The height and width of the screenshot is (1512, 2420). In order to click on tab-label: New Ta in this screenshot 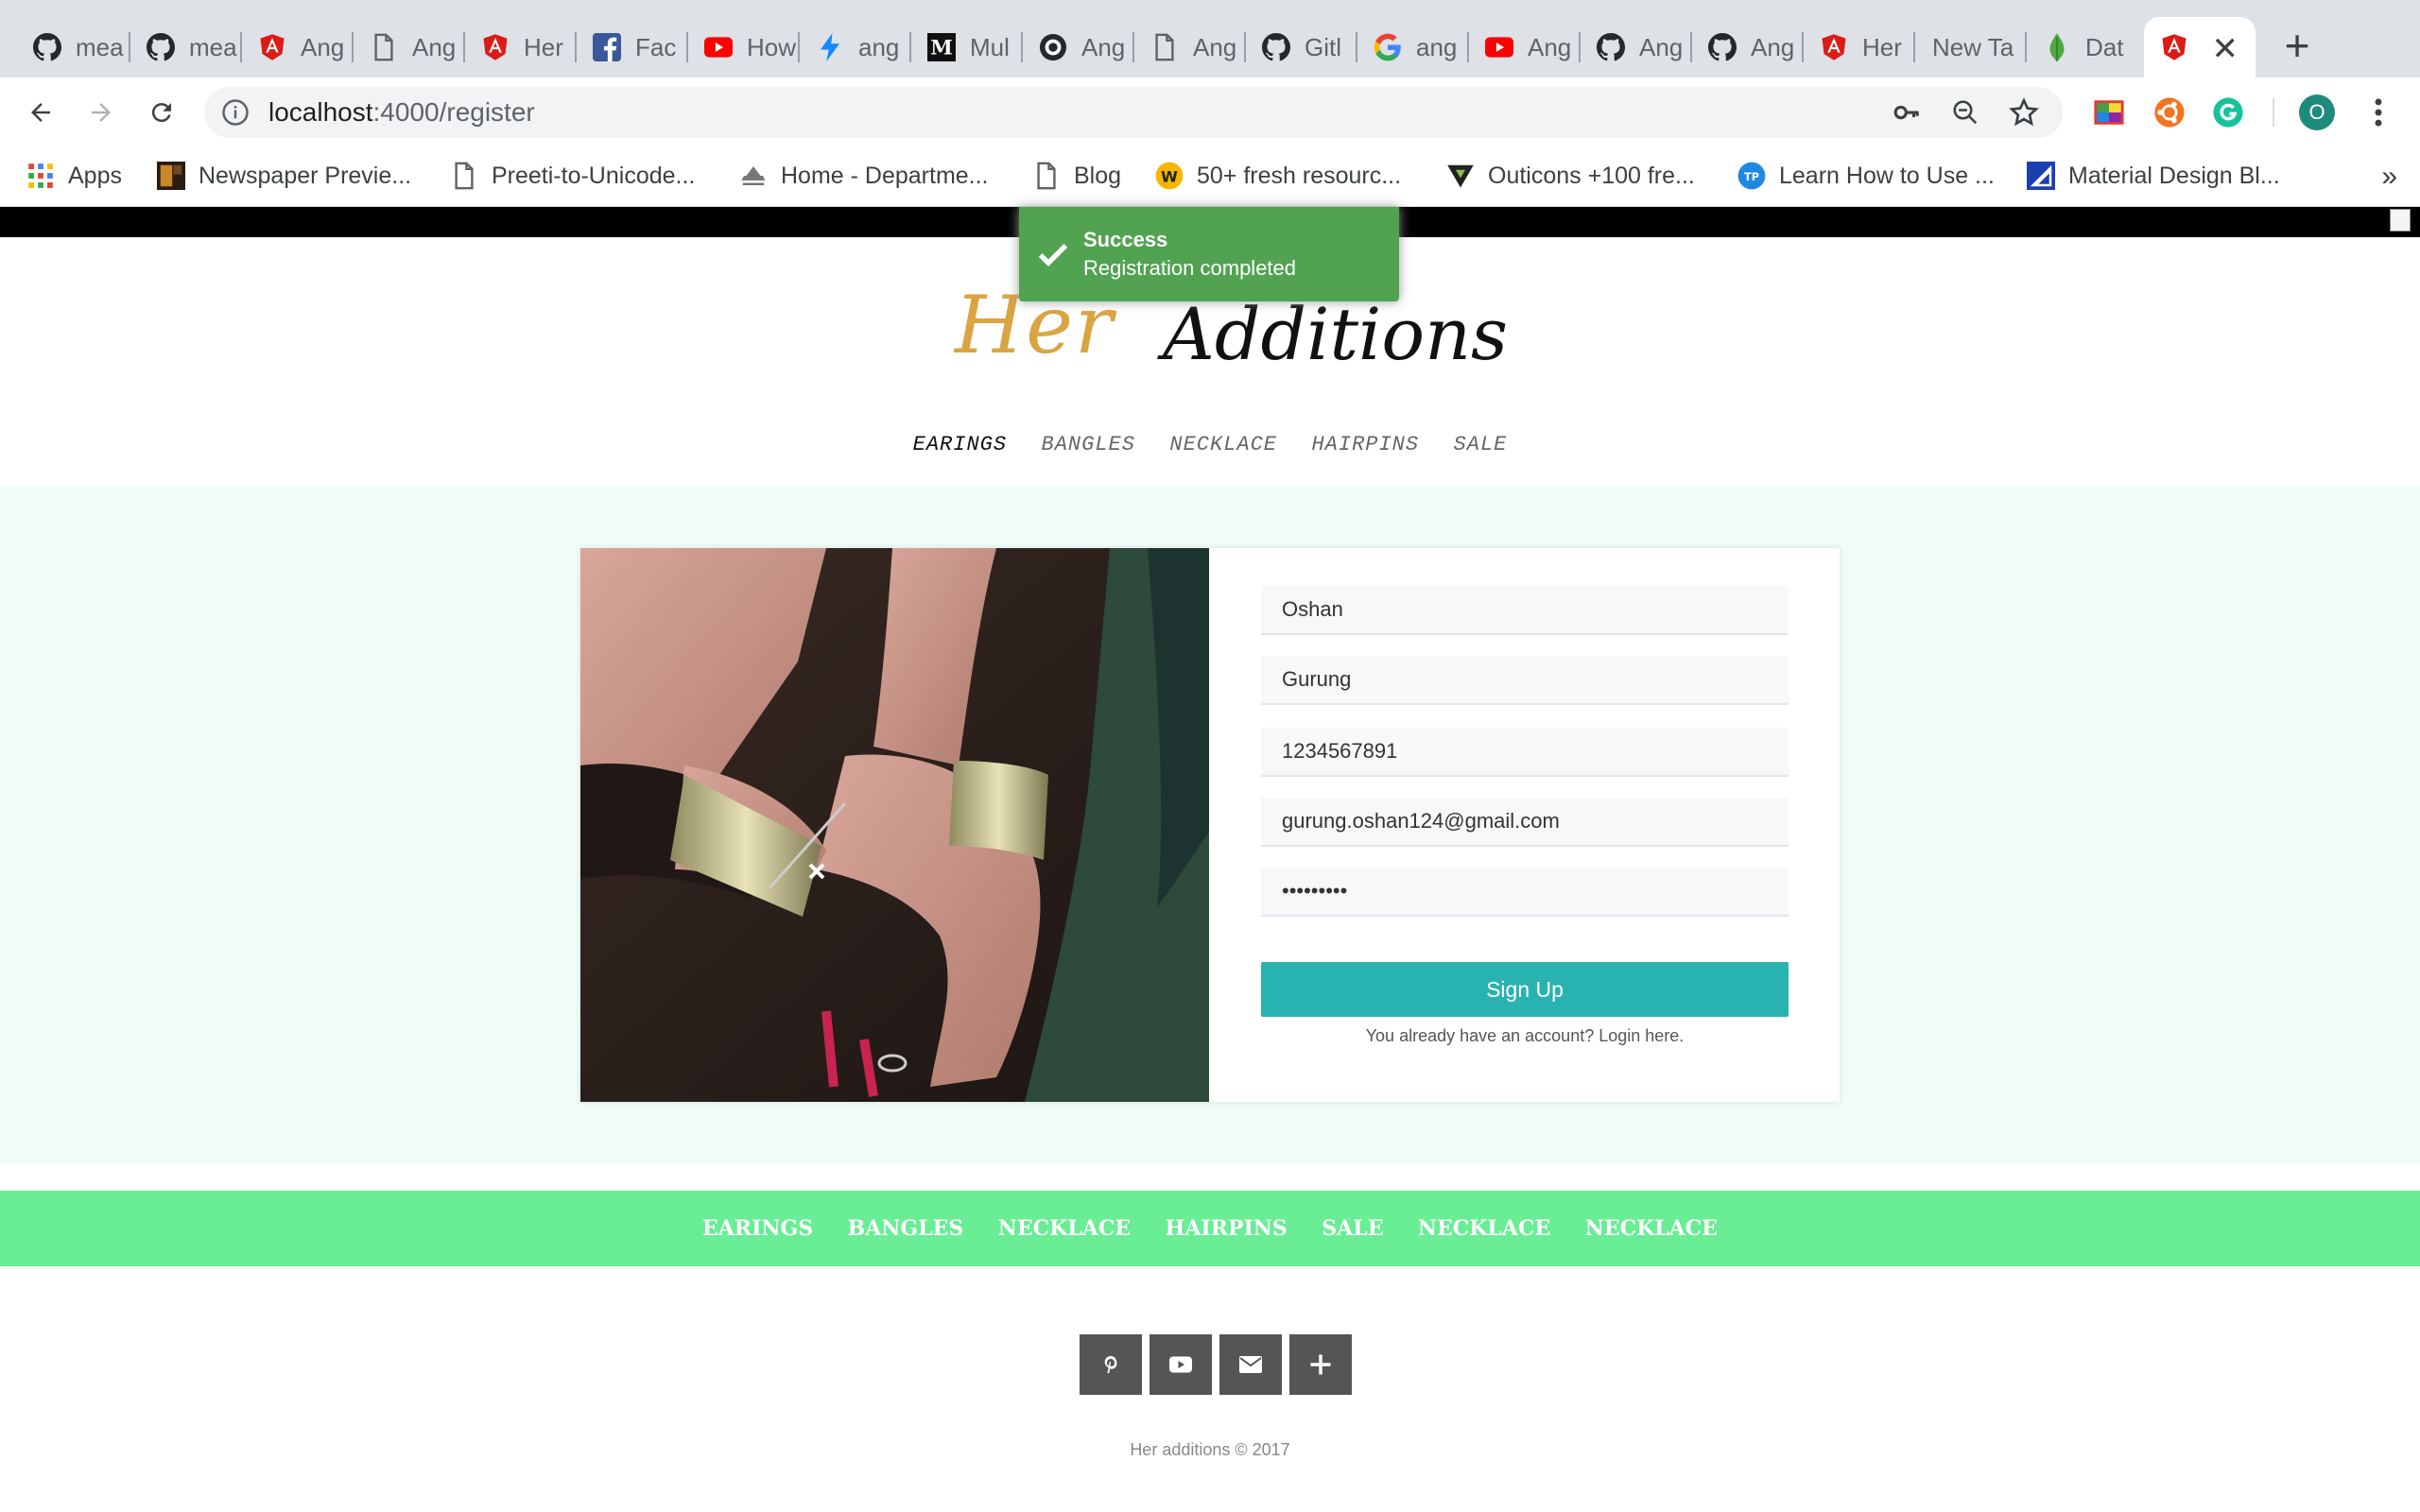, I will do `click(1973, 46)`.